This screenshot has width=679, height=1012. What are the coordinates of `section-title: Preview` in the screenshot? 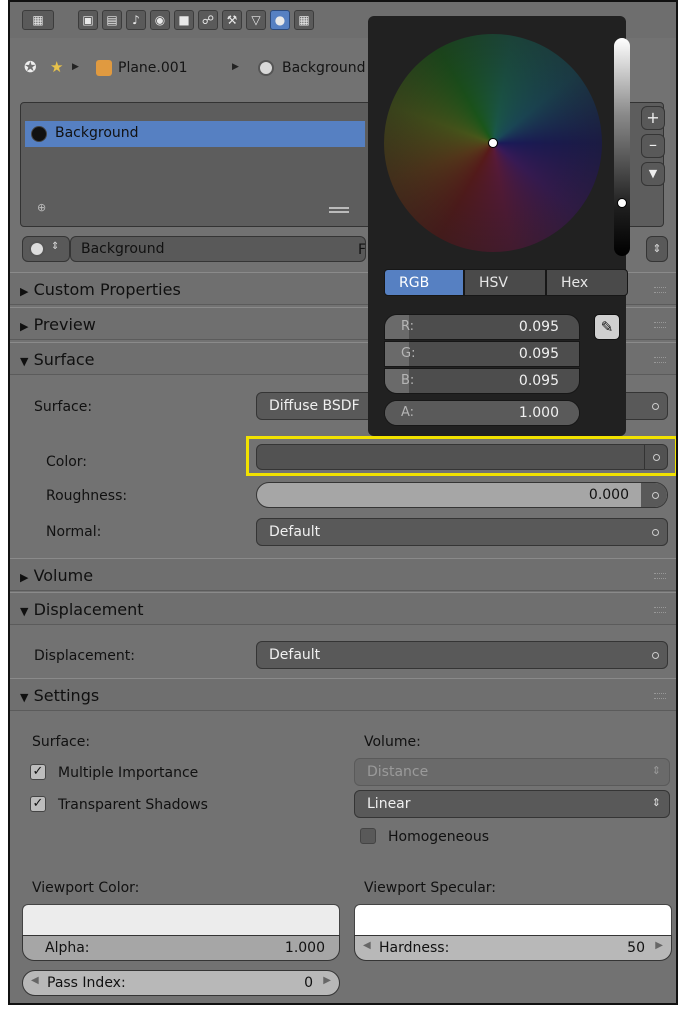 It's located at (64, 324).